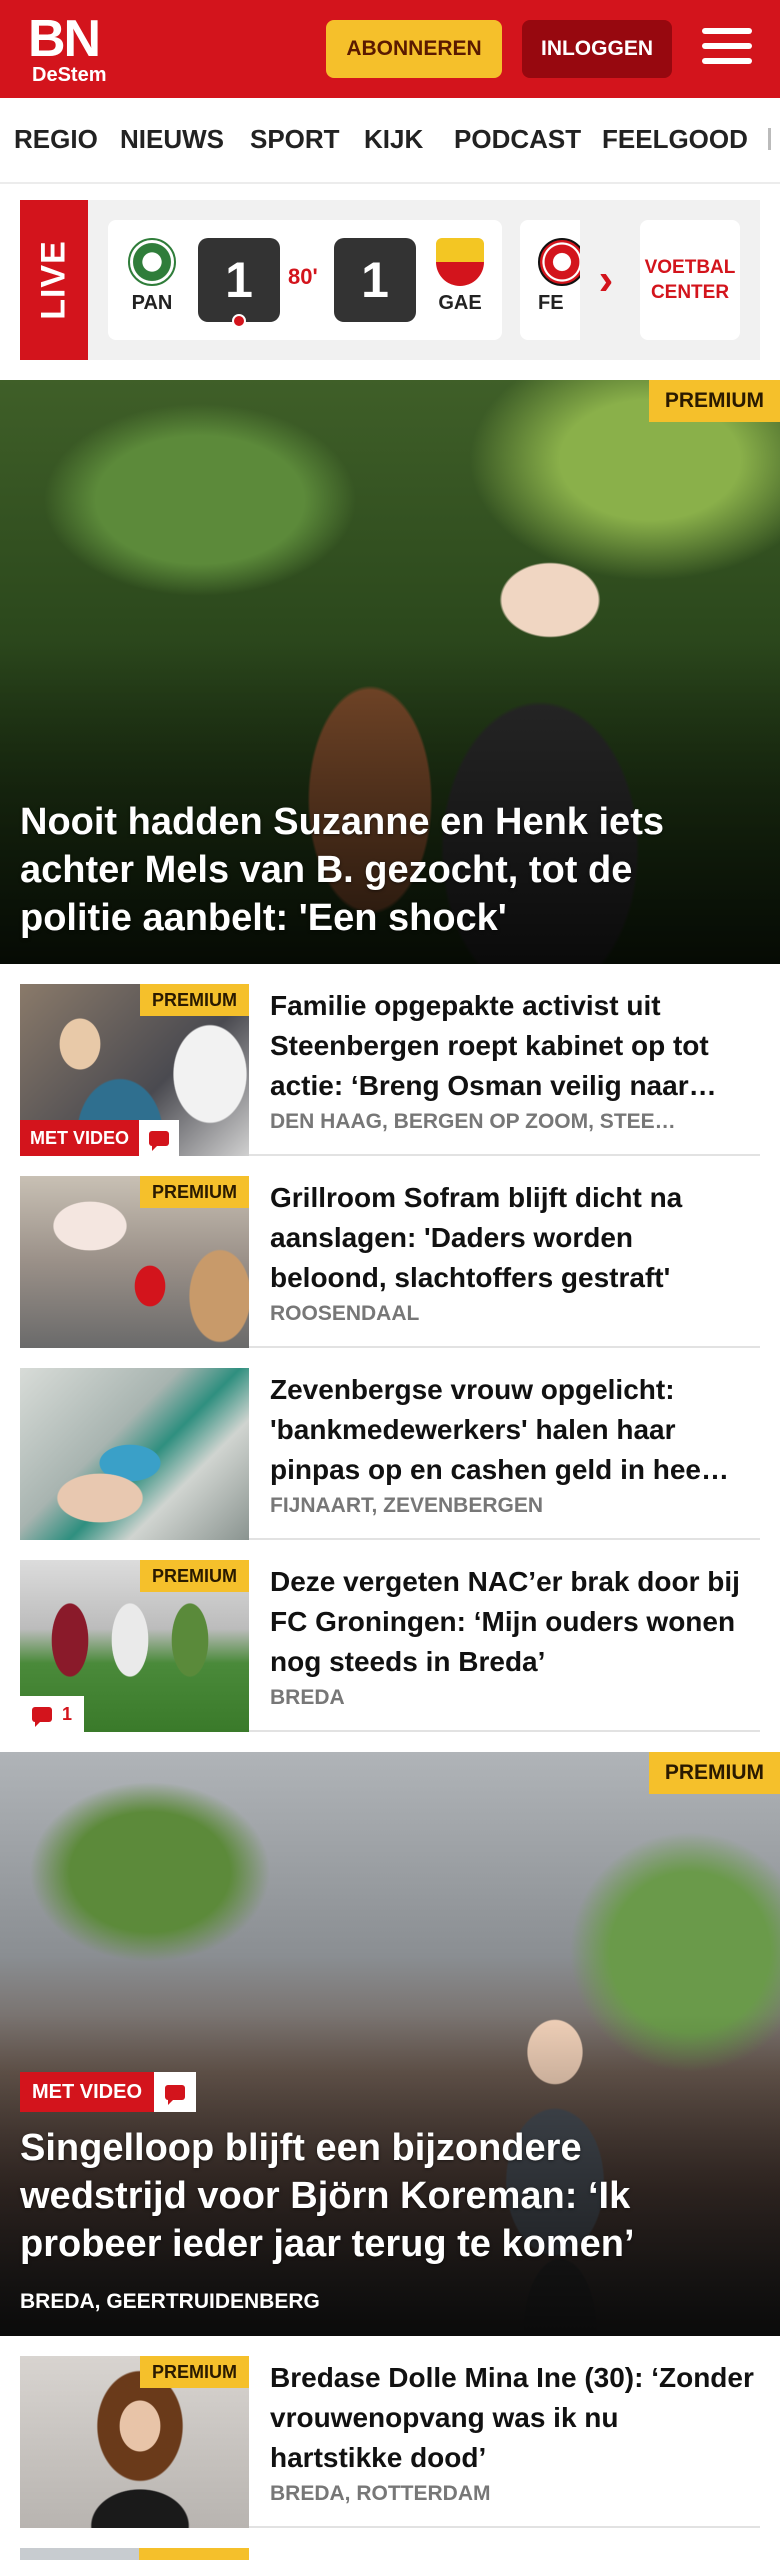 This screenshot has width=780, height=2560. Describe the element at coordinates (56, 139) in the screenshot. I see `nav-item-regio: REGIO` at that location.